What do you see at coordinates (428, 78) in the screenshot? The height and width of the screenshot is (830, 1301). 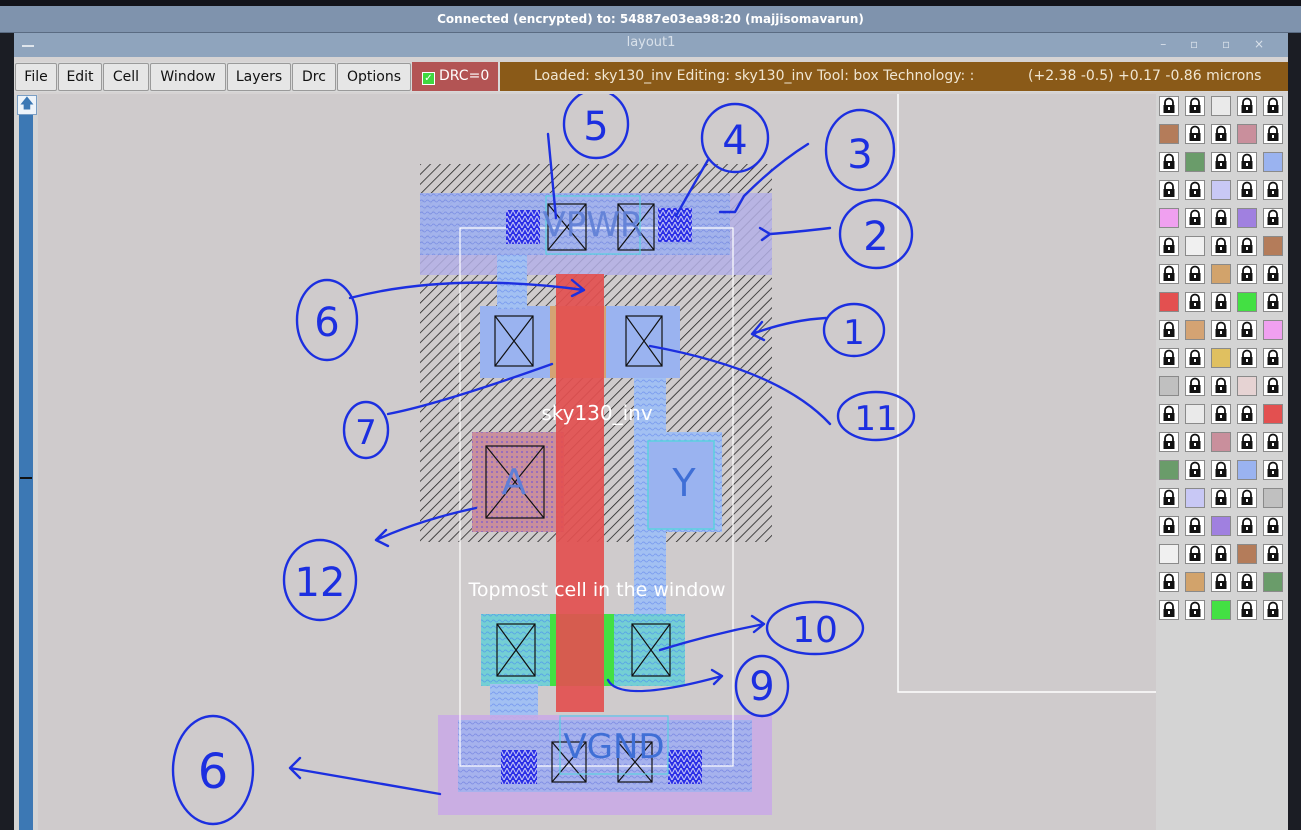 I see `drc-check-icon: ✓` at bounding box center [428, 78].